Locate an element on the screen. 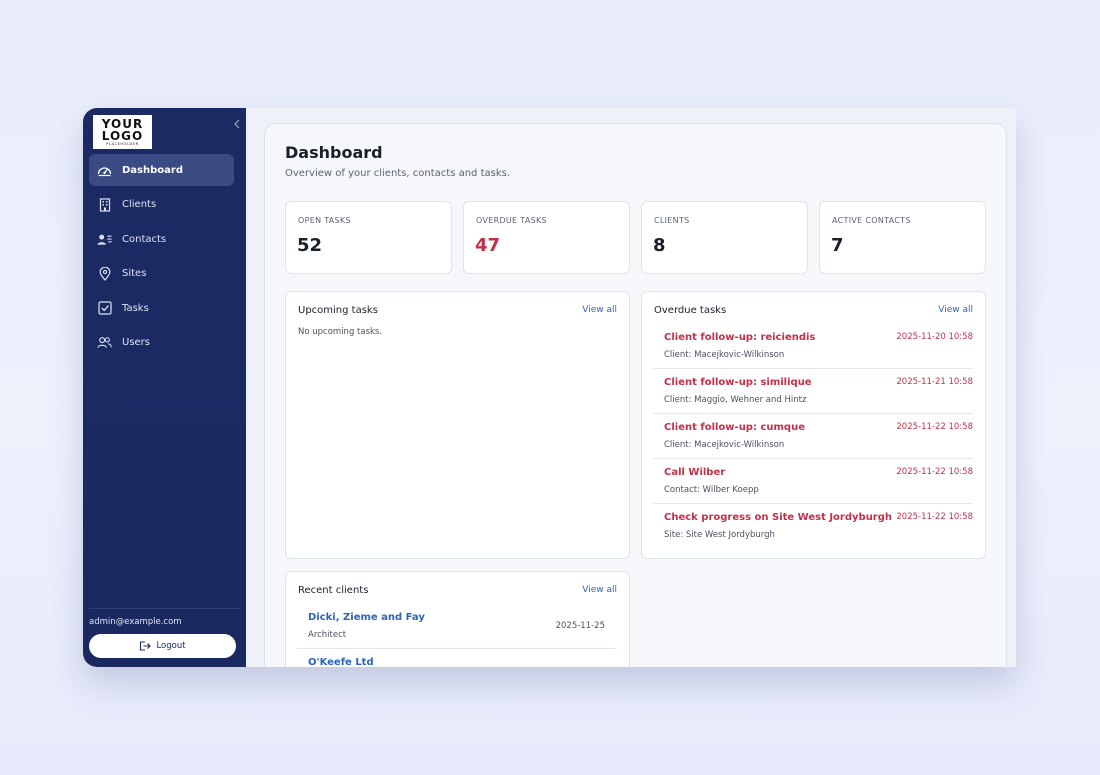 This screenshot has width=1100, height=775. client-name: O'Keefe Ltd is located at coordinates (341, 662).